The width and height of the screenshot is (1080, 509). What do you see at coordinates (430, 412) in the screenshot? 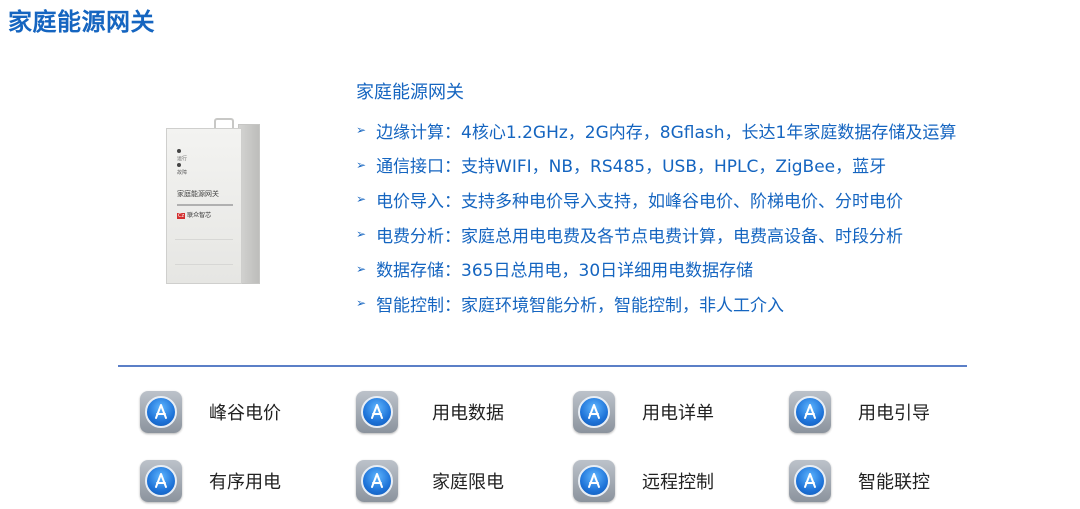
I see `app-usage-data: 用电数据` at bounding box center [430, 412].